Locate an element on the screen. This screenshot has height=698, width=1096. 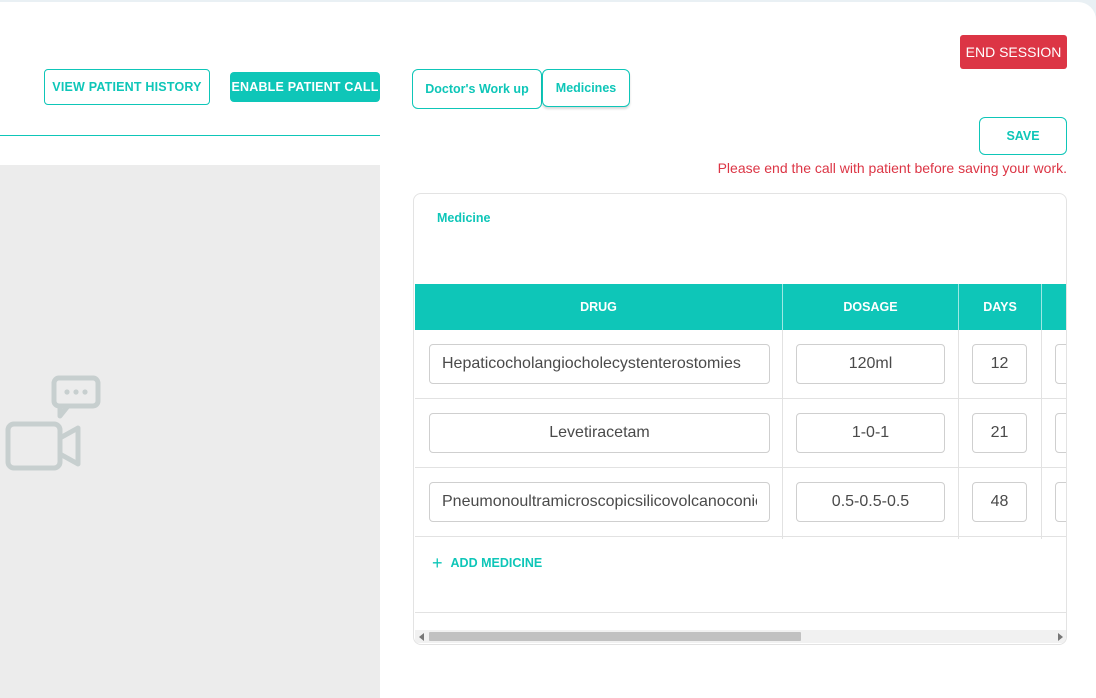
scrollbar-thumb is located at coordinates (615, 636).